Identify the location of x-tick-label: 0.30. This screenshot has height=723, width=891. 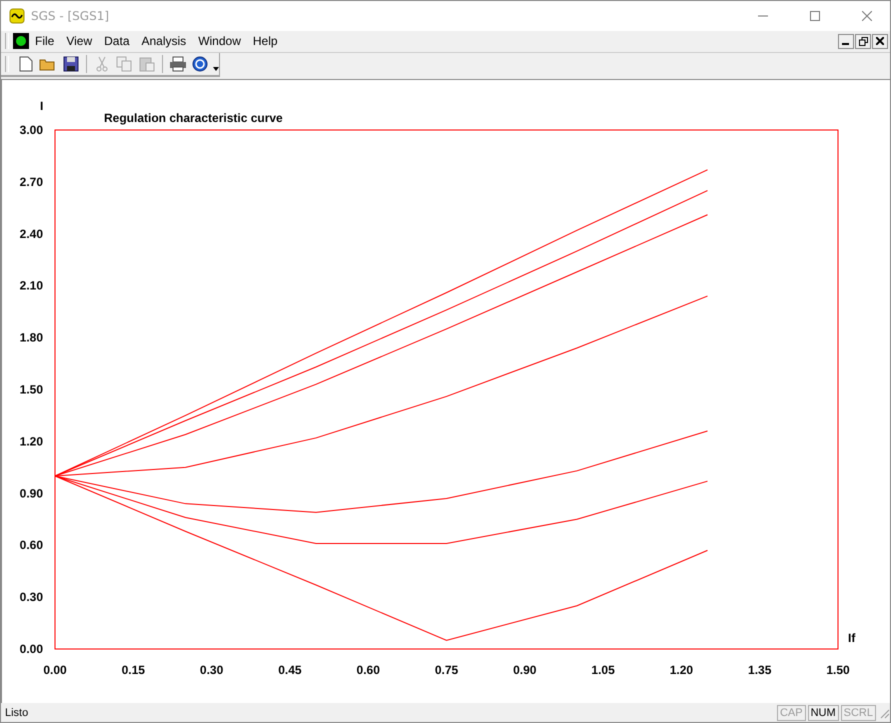
(212, 670).